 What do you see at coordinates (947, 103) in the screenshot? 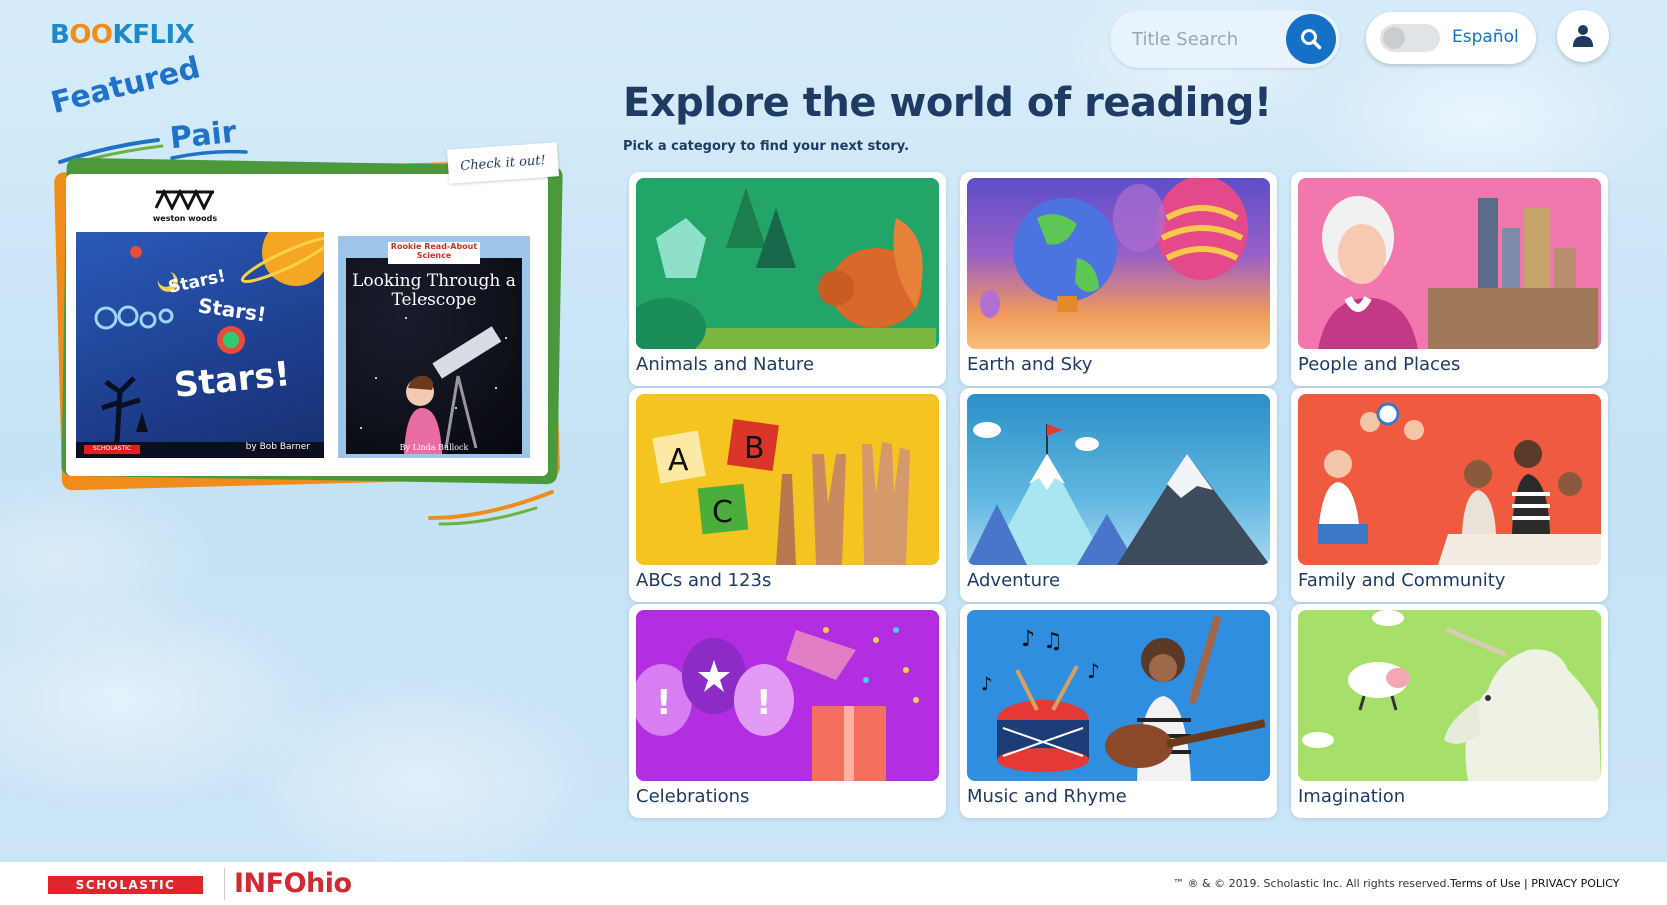
I see `page-headline: Explore the world of reading!` at bounding box center [947, 103].